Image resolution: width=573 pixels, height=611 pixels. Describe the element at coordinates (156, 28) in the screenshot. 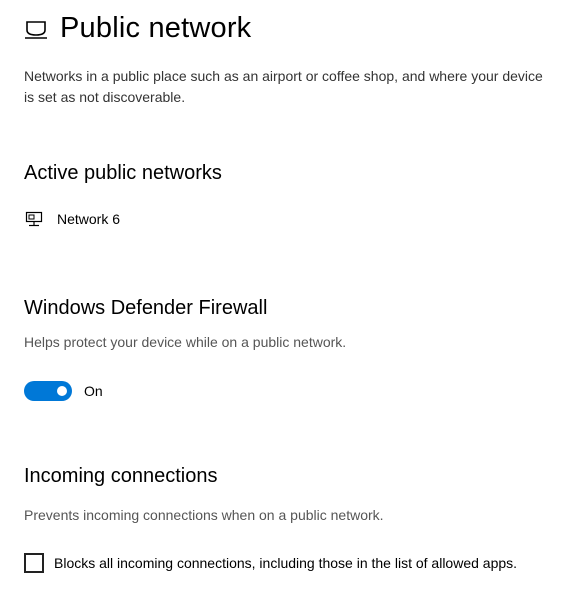

I see `page-title: Public network` at that location.